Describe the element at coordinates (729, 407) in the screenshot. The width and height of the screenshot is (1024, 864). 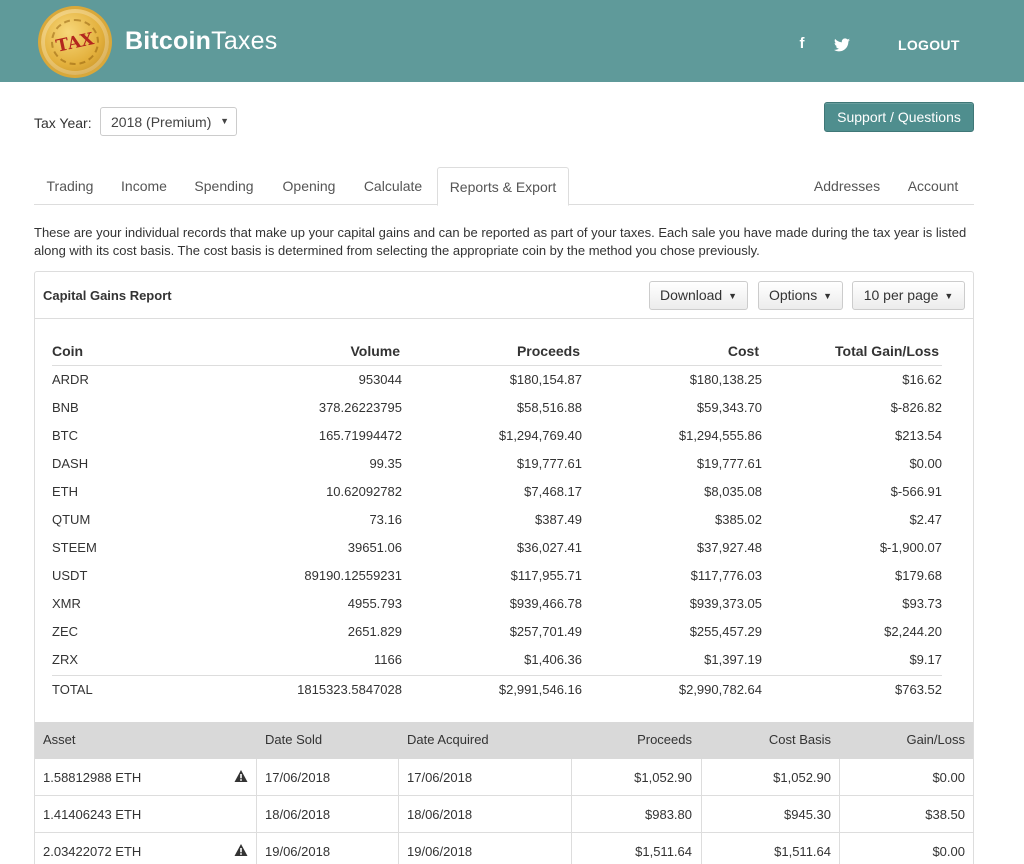
I see `summary-cell-cost: $59,343.70` at that location.